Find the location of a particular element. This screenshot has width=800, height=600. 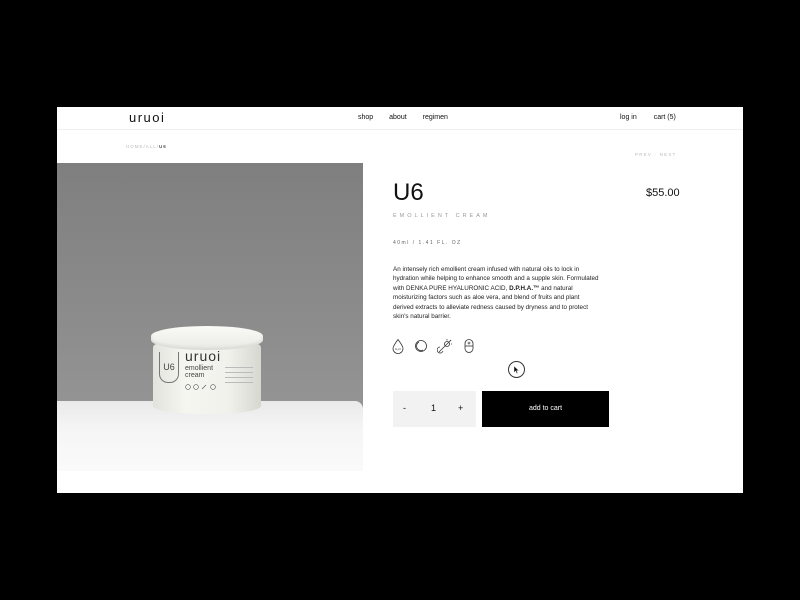

nav-item-regimen: regimen is located at coordinates (435, 117).